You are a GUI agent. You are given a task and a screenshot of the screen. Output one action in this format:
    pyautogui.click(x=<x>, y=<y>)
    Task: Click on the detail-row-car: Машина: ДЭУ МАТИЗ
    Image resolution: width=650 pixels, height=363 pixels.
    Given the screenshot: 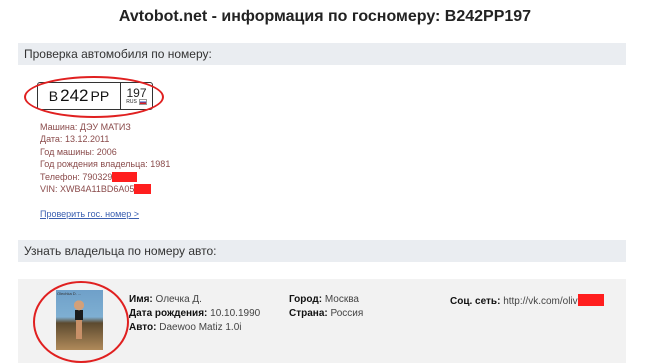 What is the action you would take?
    pyautogui.click(x=85, y=127)
    